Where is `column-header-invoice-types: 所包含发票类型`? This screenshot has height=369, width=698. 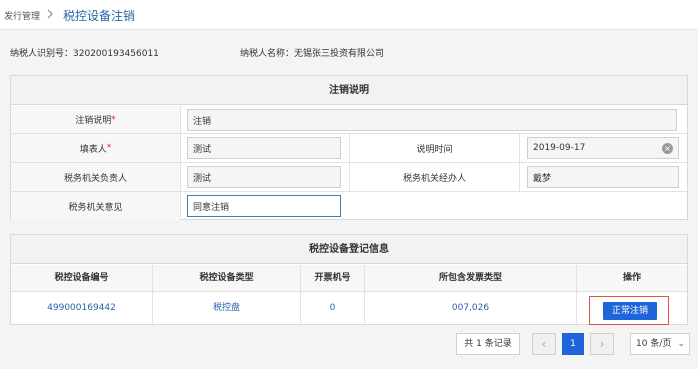
column-header-invoice-types: 所包含发票类型 is located at coordinates (471, 278).